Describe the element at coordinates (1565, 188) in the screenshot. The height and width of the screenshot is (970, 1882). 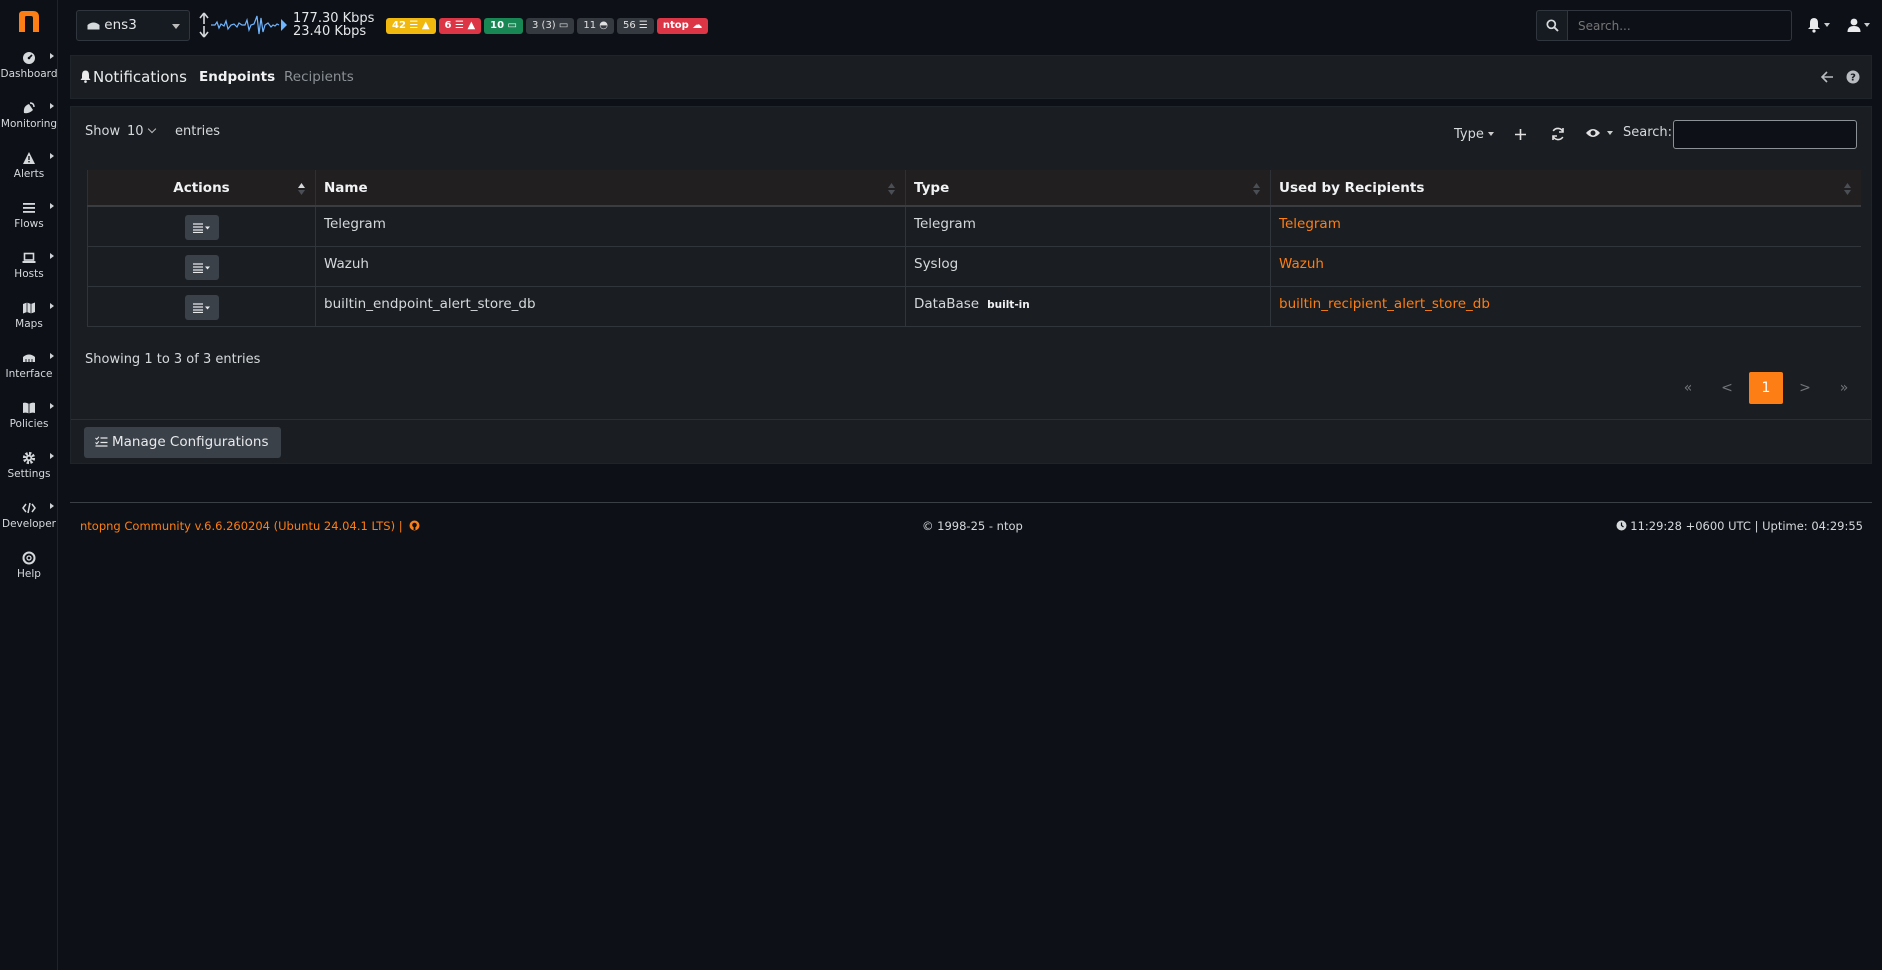
I see `column-header-used-by-recipients: Used by Recipients` at that location.